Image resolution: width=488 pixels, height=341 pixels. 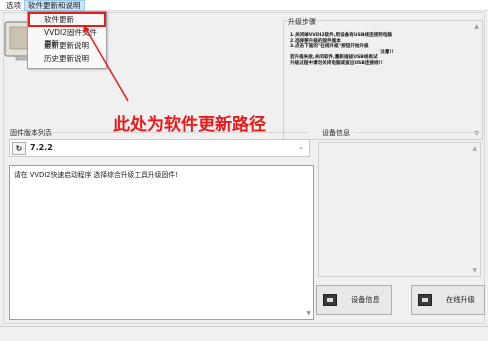 What do you see at coordinates (301, 147) in the screenshot?
I see `dropdown-caret-icon: ⌄` at bounding box center [301, 147].